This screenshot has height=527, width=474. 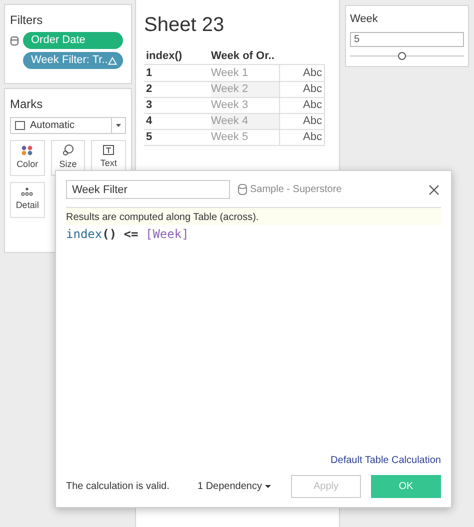 What do you see at coordinates (245, 121) in the screenshot?
I see `table-cell: Week 4` at bounding box center [245, 121].